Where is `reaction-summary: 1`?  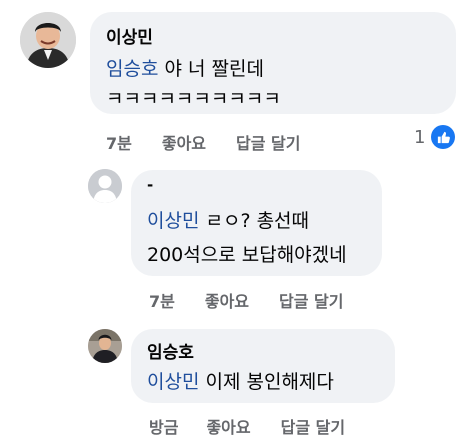
reaction-summary: 1 is located at coordinates (435, 137).